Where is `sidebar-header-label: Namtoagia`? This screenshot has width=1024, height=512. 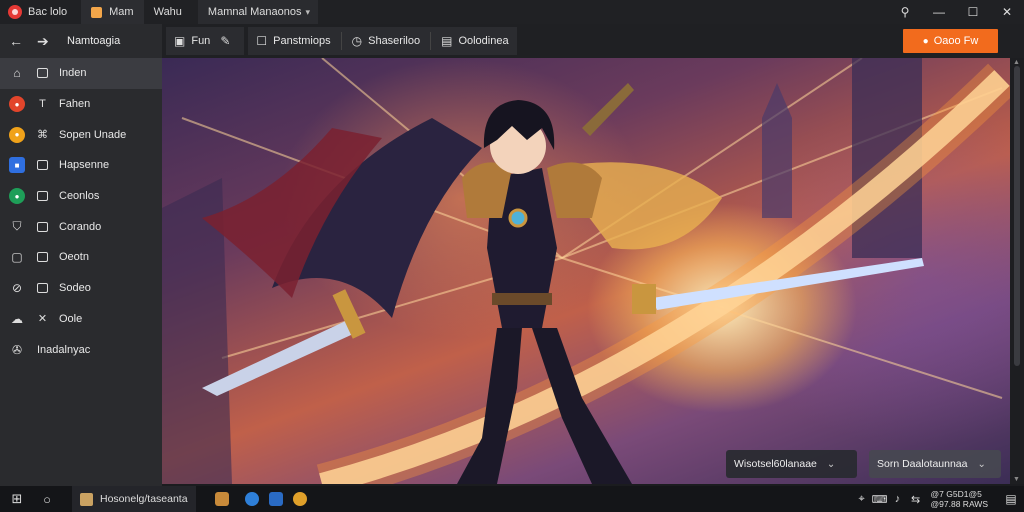 sidebar-header-label: Namtoagia is located at coordinates (94, 41).